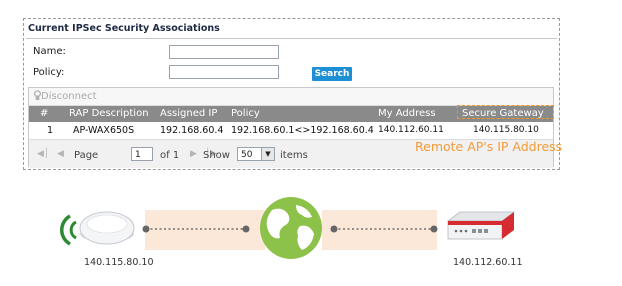 This screenshot has height=286, width=622. What do you see at coordinates (68, 230) in the screenshot?
I see `wifi-signal-icon` at bounding box center [68, 230].